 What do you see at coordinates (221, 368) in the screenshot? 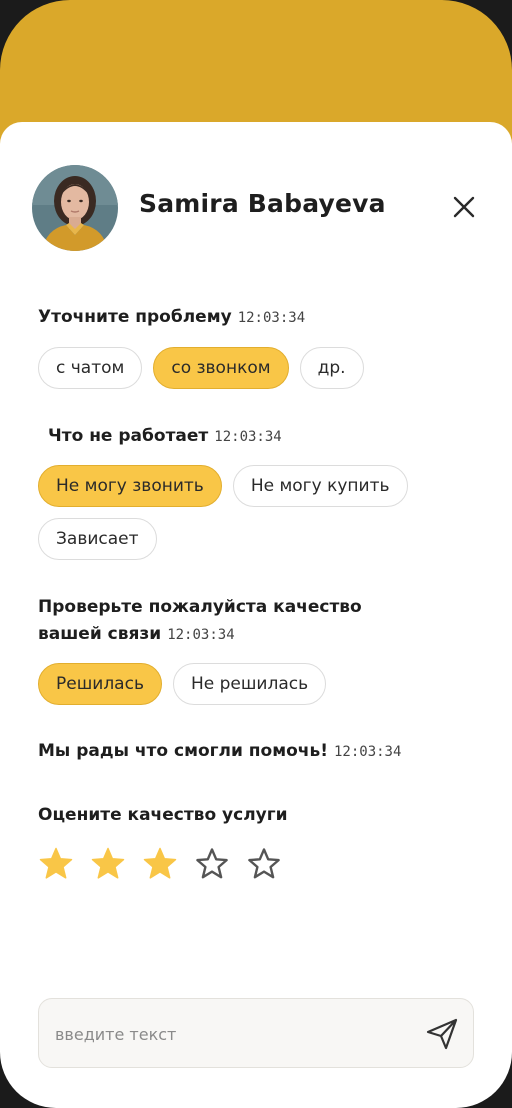
I see `option-call: со звонком` at bounding box center [221, 368].